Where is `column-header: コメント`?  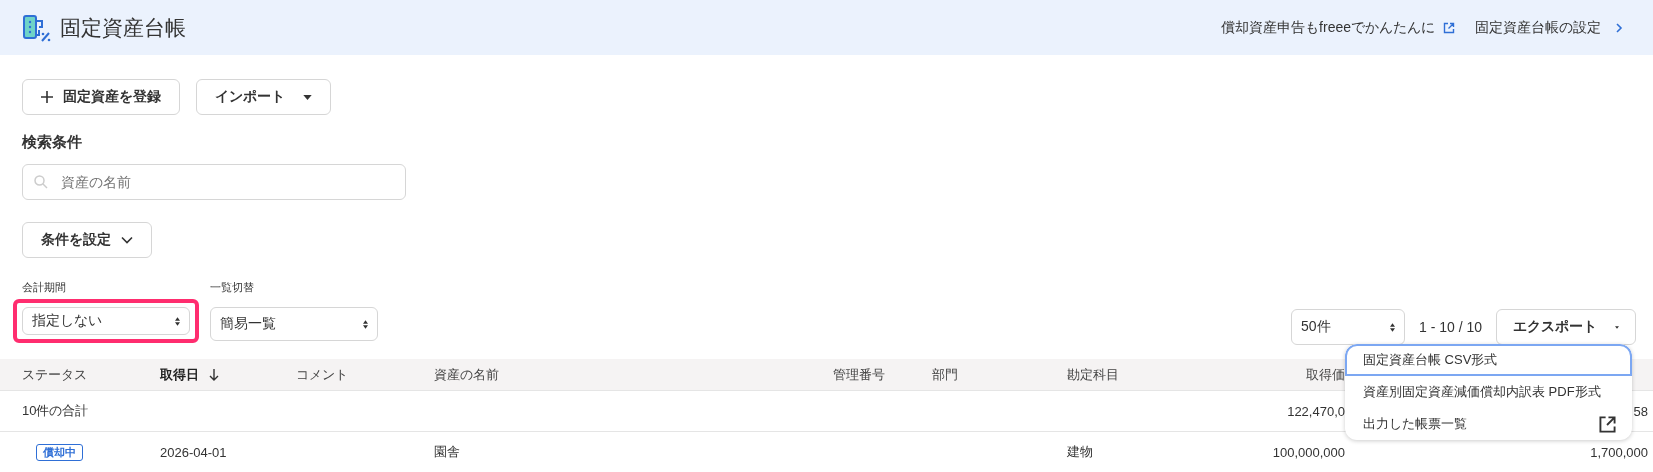
column-header: コメント is located at coordinates (322, 374).